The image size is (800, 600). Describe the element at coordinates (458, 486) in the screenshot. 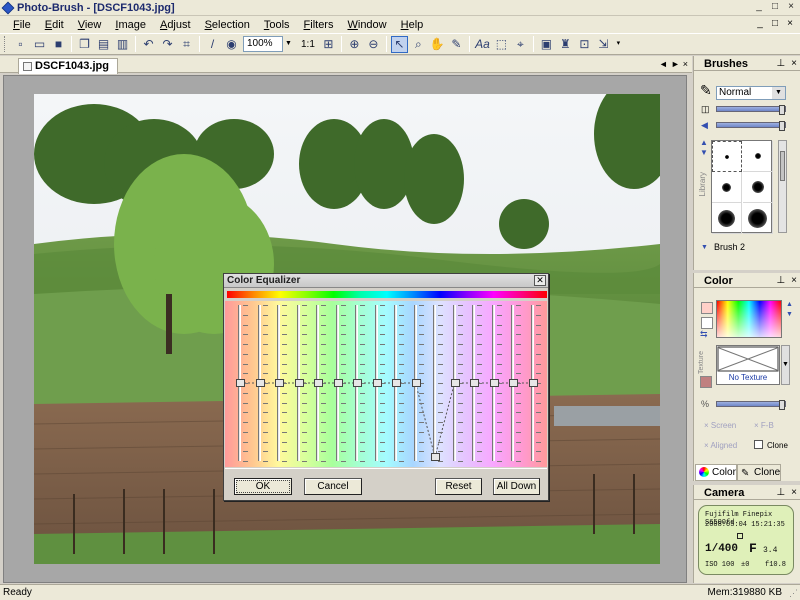

I see `reset-button: Reset` at that location.